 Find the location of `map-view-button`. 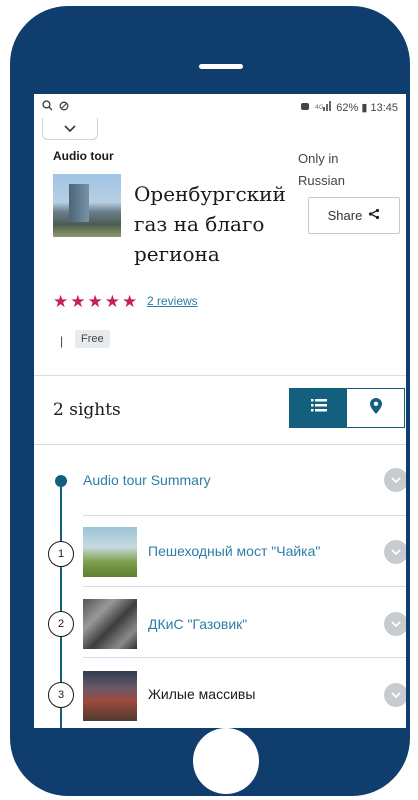

map-view-button is located at coordinates (375, 408).